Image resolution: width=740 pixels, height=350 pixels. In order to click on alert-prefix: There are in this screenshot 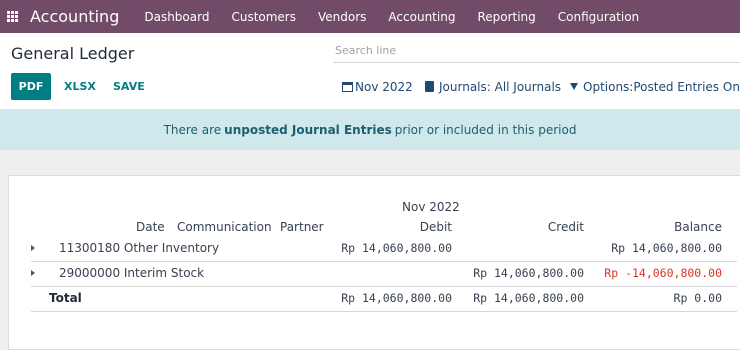, I will do `click(192, 130)`.